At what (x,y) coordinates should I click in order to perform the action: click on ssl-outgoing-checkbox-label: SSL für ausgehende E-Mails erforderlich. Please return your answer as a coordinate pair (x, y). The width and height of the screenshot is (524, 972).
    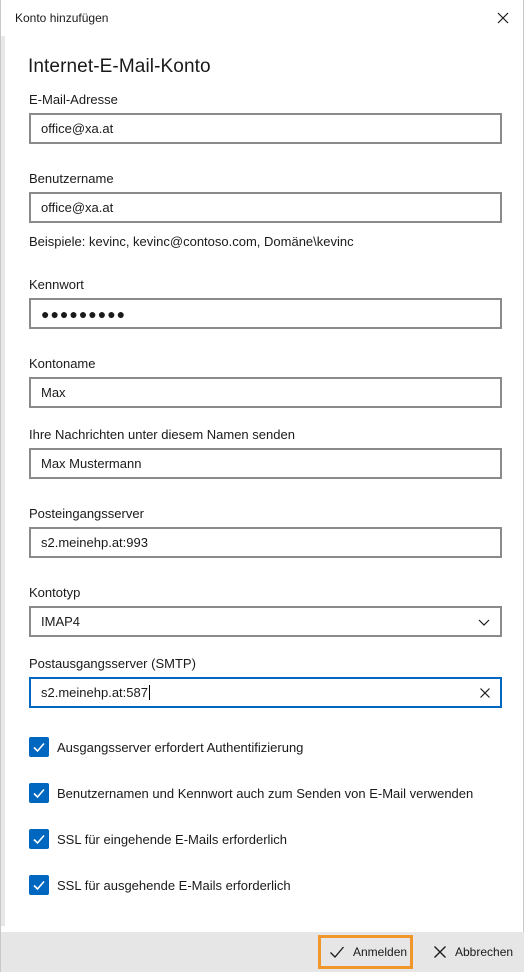
    Looking at the image, I should click on (174, 885).